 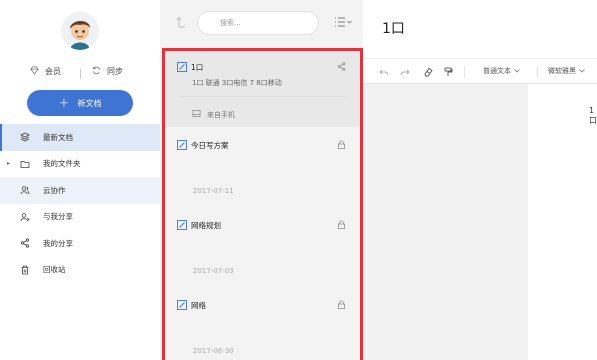 I want to click on font-family-select: 微软雅黑, so click(x=566, y=71).